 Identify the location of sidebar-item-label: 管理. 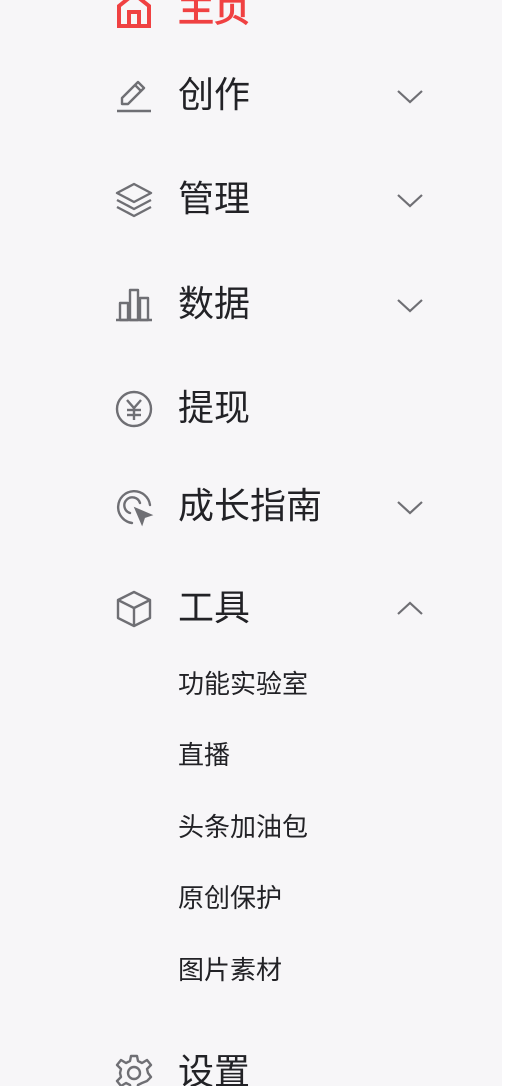
(214, 199).